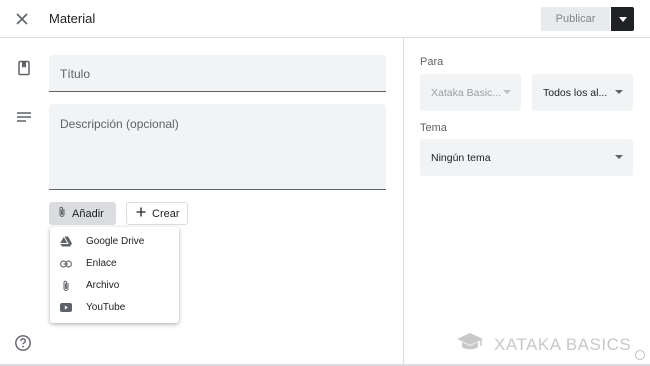  Describe the element at coordinates (325, 19) in the screenshot. I see `top-bar: Material Publicar` at that location.